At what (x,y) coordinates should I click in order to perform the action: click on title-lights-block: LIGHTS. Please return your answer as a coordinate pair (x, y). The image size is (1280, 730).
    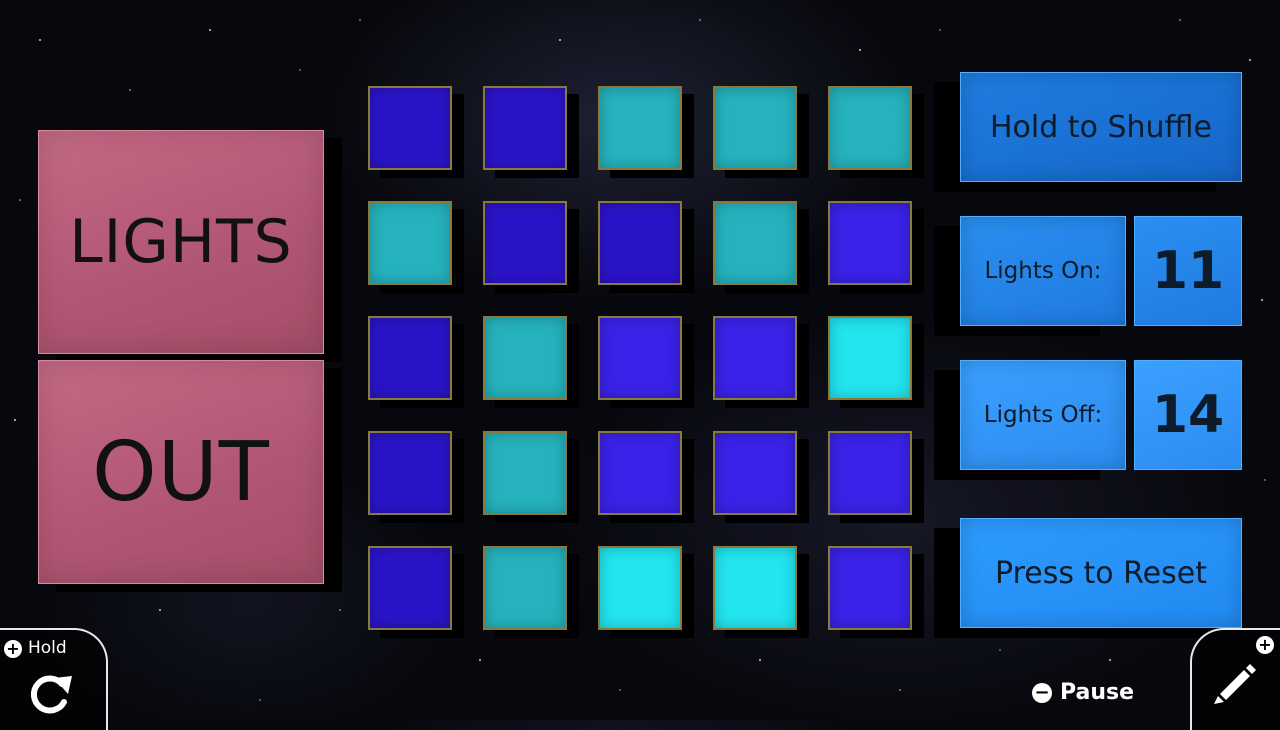
    Looking at the image, I should click on (181, 242).